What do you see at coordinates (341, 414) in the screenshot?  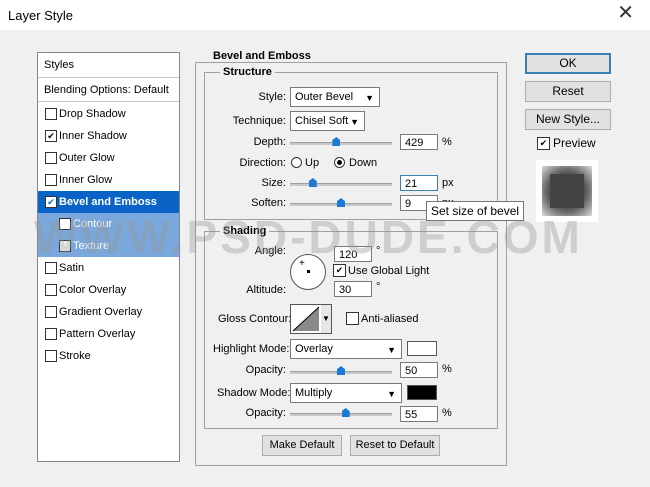 I see `shadow-opacity-track` at bounding box center [341, 414].